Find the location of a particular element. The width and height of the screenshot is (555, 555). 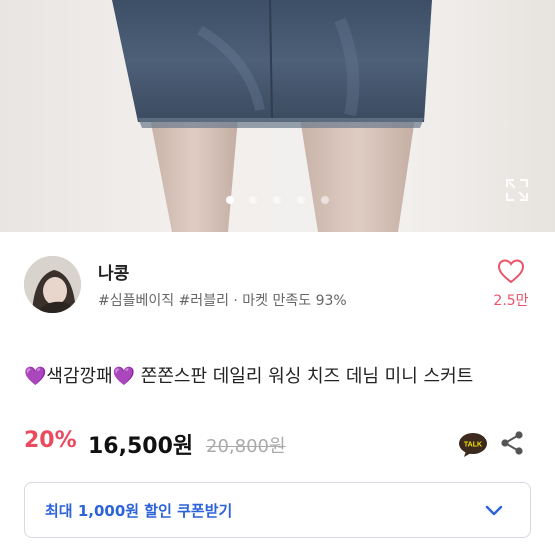

seller-name: 나콩 is located at coordinates (113, 271).